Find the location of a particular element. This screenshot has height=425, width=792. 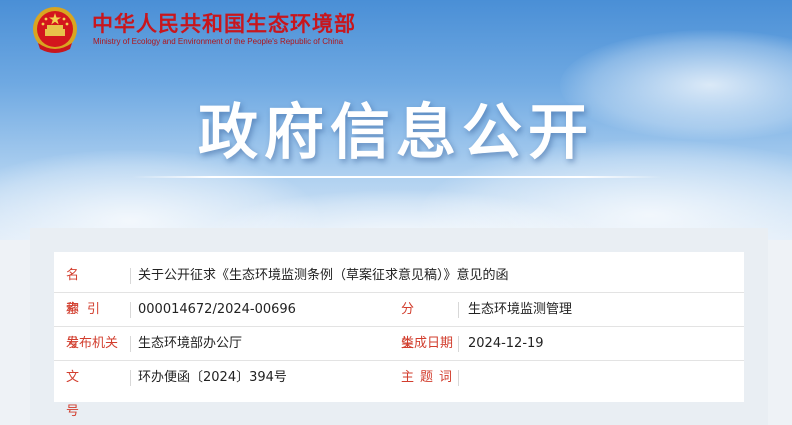

keywords-label: 主题词 is located at coordinates (432, 378).